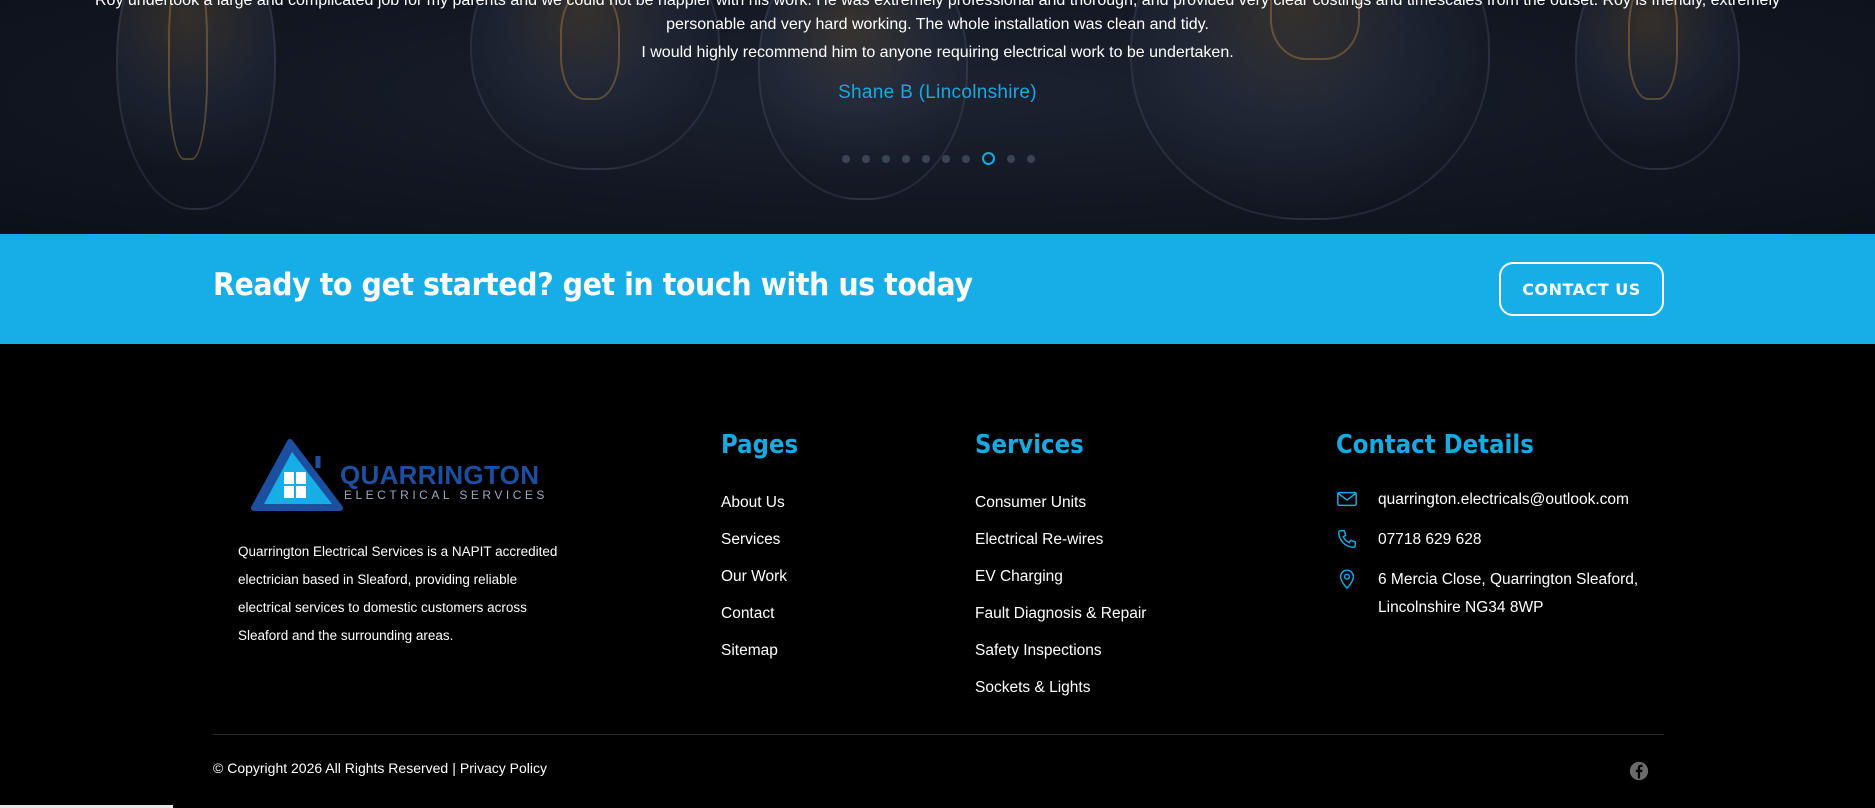 The height and width of the screenshot is (808, 1875). I want to click on footer-link-about-us: About Us, so click(754, 502).